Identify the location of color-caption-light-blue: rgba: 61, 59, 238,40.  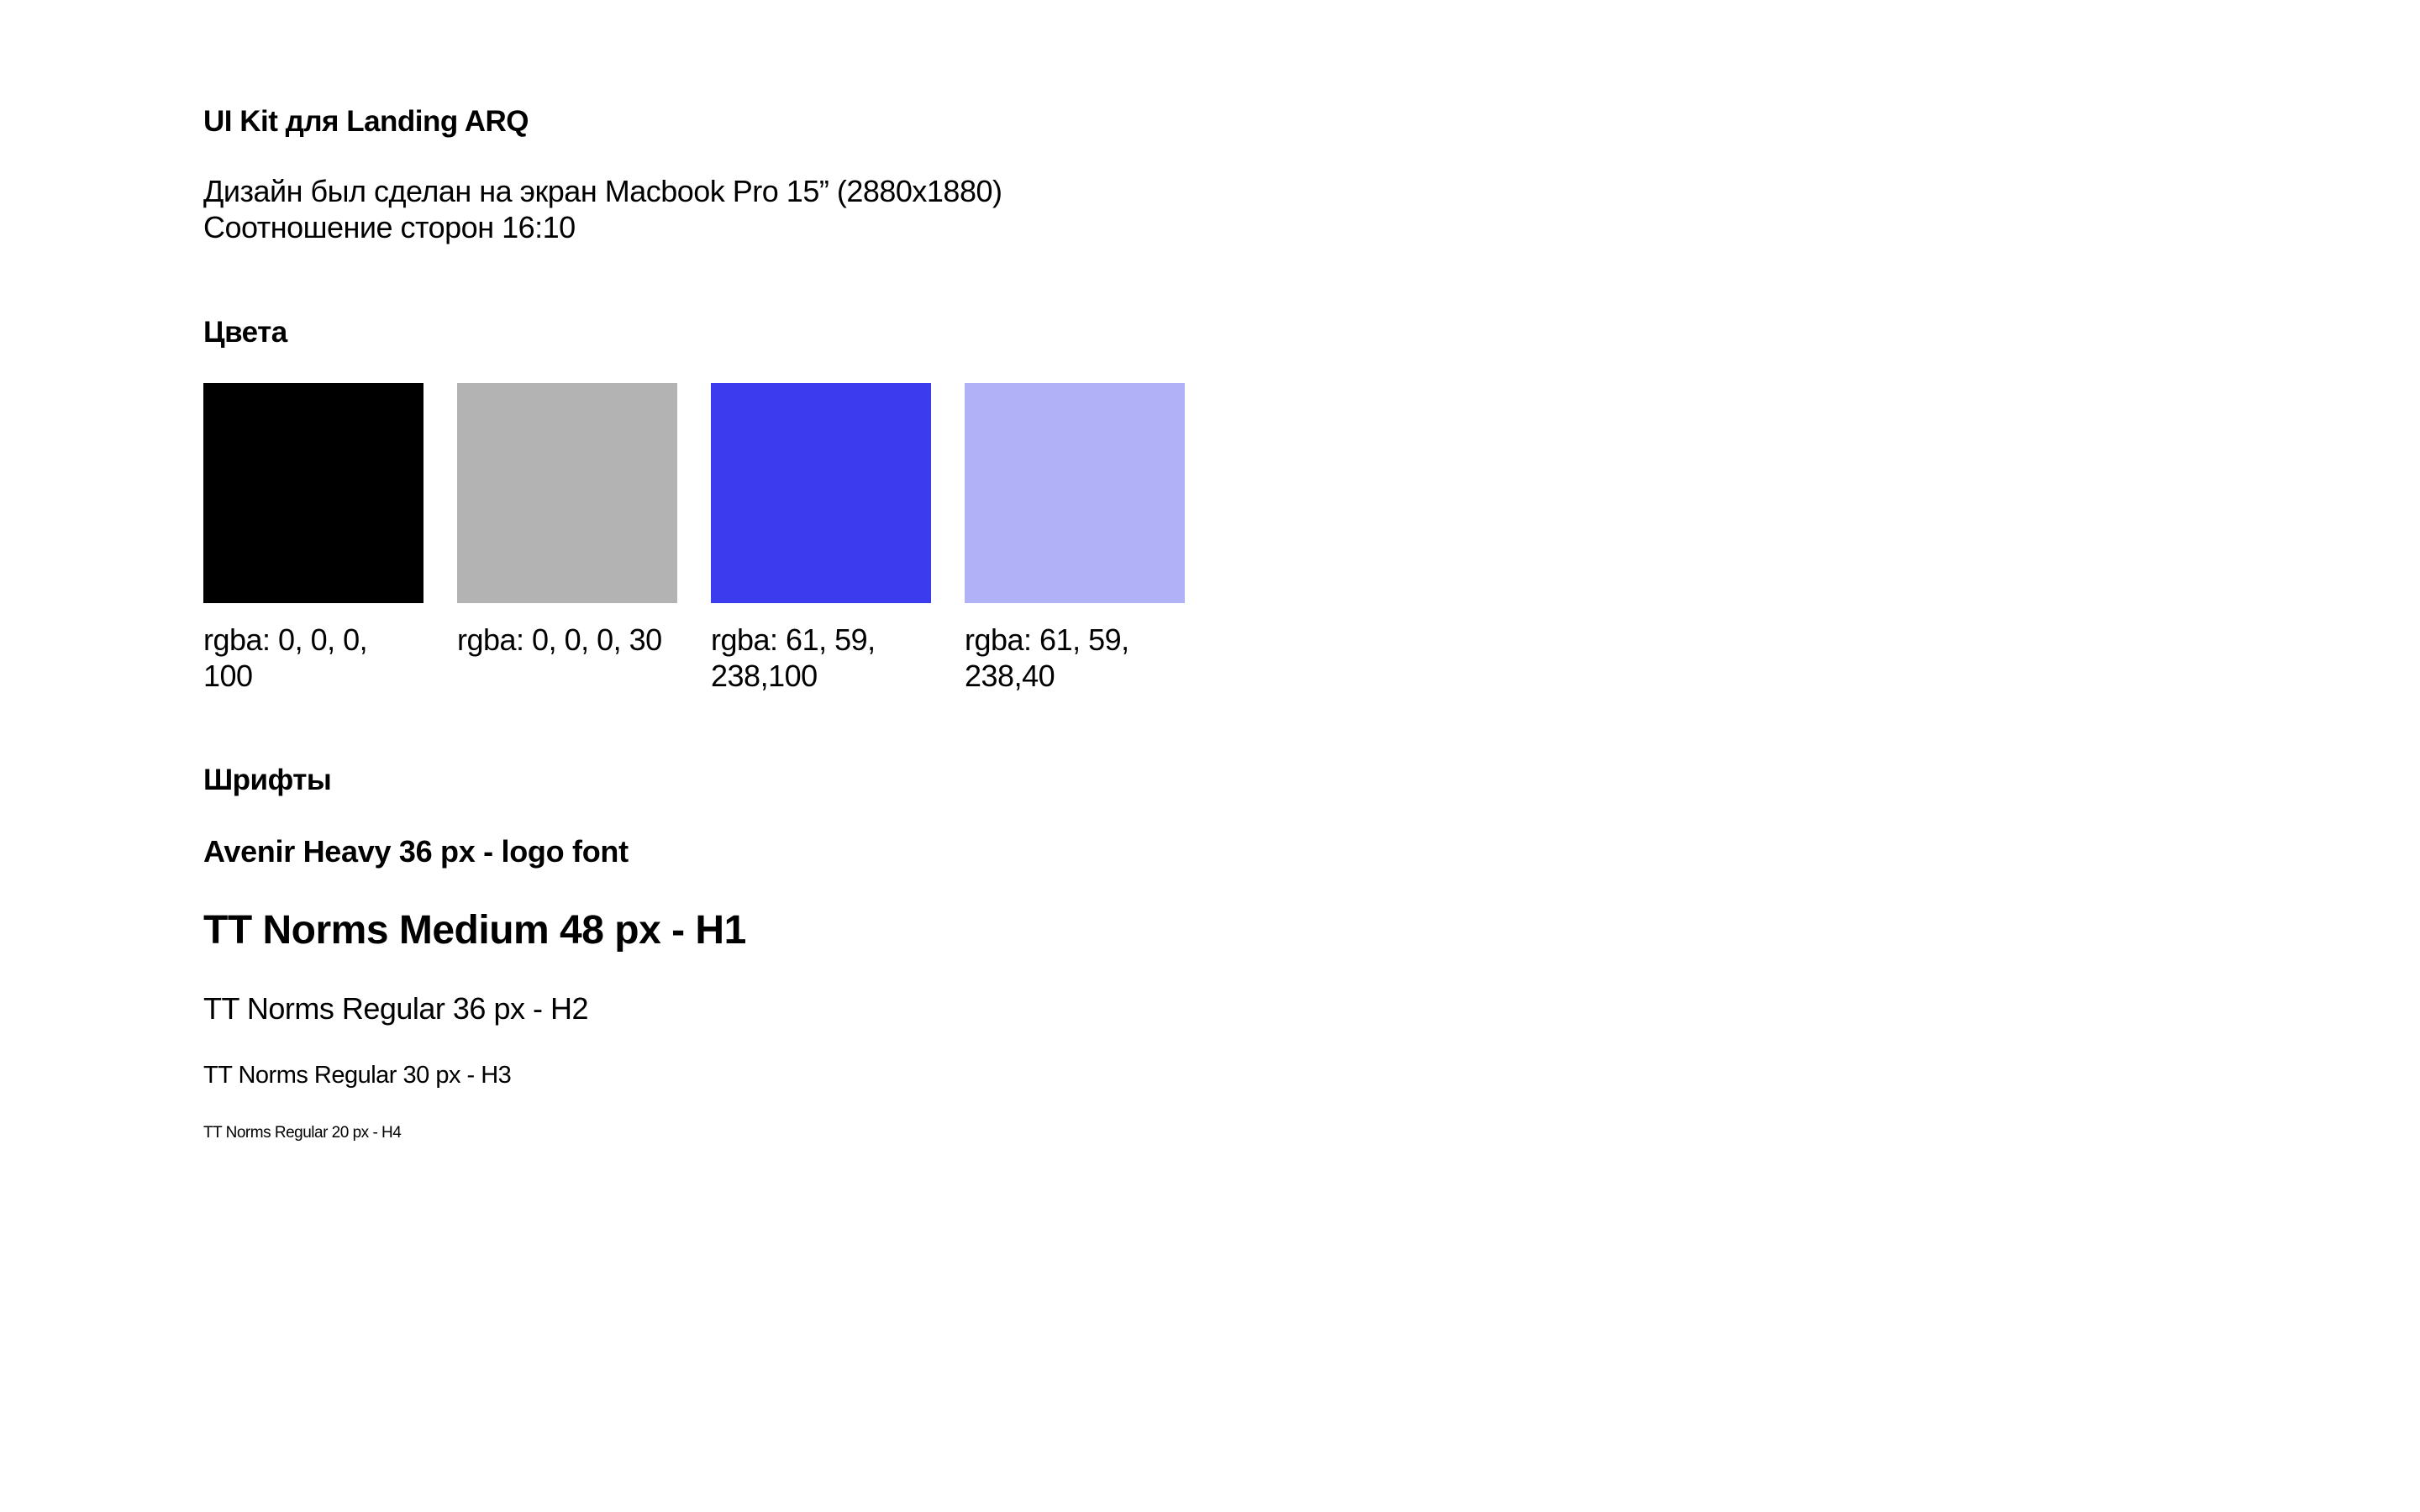
(1047, 657).